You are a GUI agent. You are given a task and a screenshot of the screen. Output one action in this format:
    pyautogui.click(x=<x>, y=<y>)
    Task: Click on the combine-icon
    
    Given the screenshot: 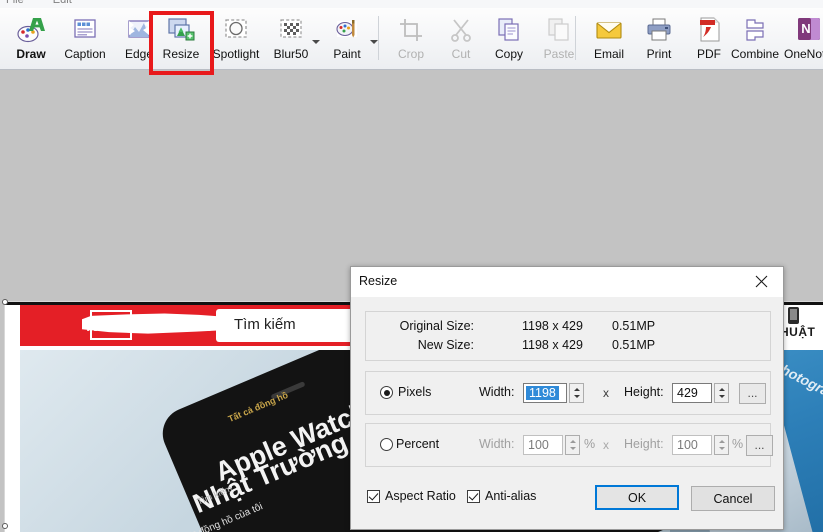 What is the action you would take?
    pyautogui.click(x=755, y=30)
    